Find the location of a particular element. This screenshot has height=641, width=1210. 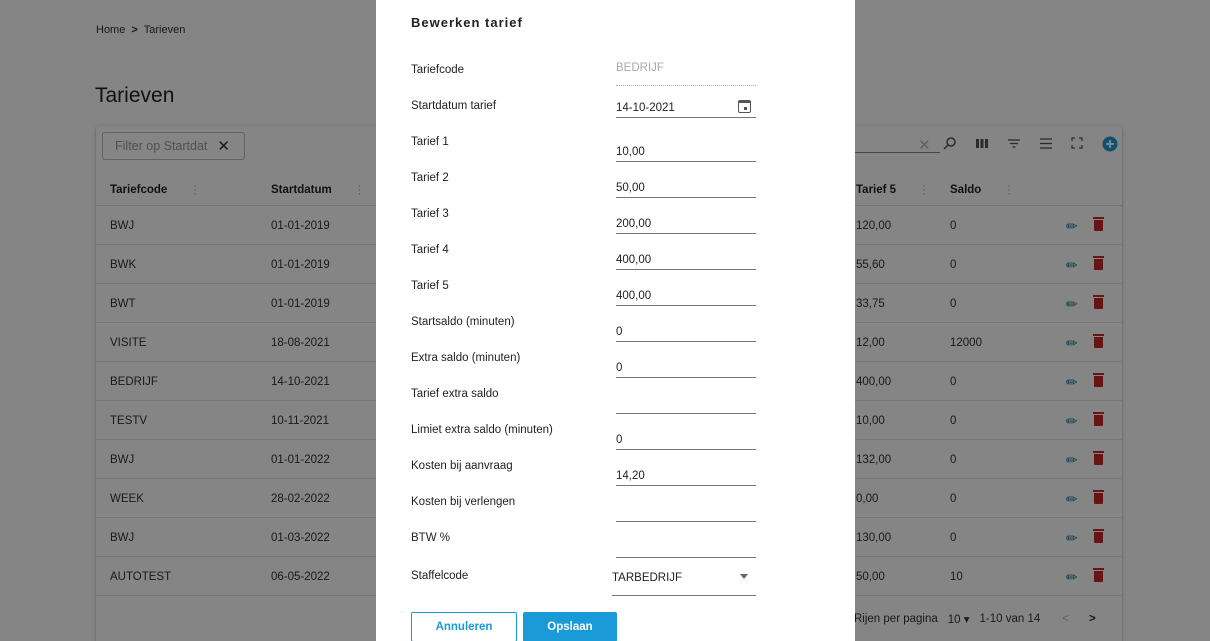

save-button: Opslaan is located at coordinates (570, 626).